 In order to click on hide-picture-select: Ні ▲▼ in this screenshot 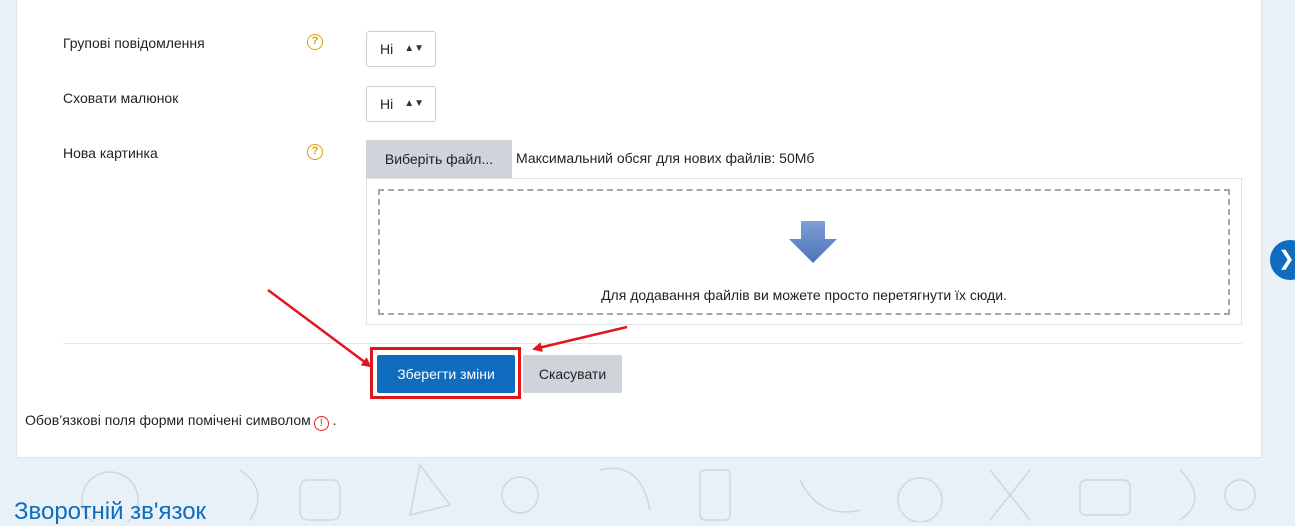, I will do `click(401, 104)`.